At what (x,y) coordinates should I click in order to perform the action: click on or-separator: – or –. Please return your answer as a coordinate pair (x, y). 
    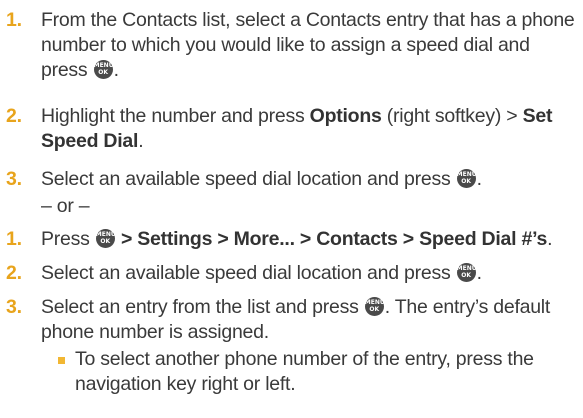
    Looking at the image, I should click on (65, 206).